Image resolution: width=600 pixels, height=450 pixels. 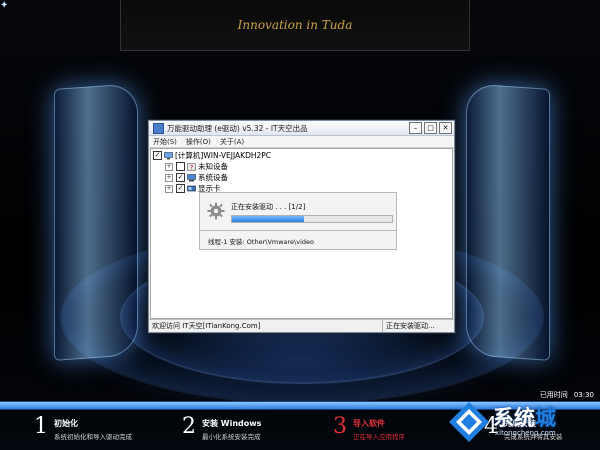 I want to click on step-subtitle: 最小化系统安装完成, so click(x=231, y=437).